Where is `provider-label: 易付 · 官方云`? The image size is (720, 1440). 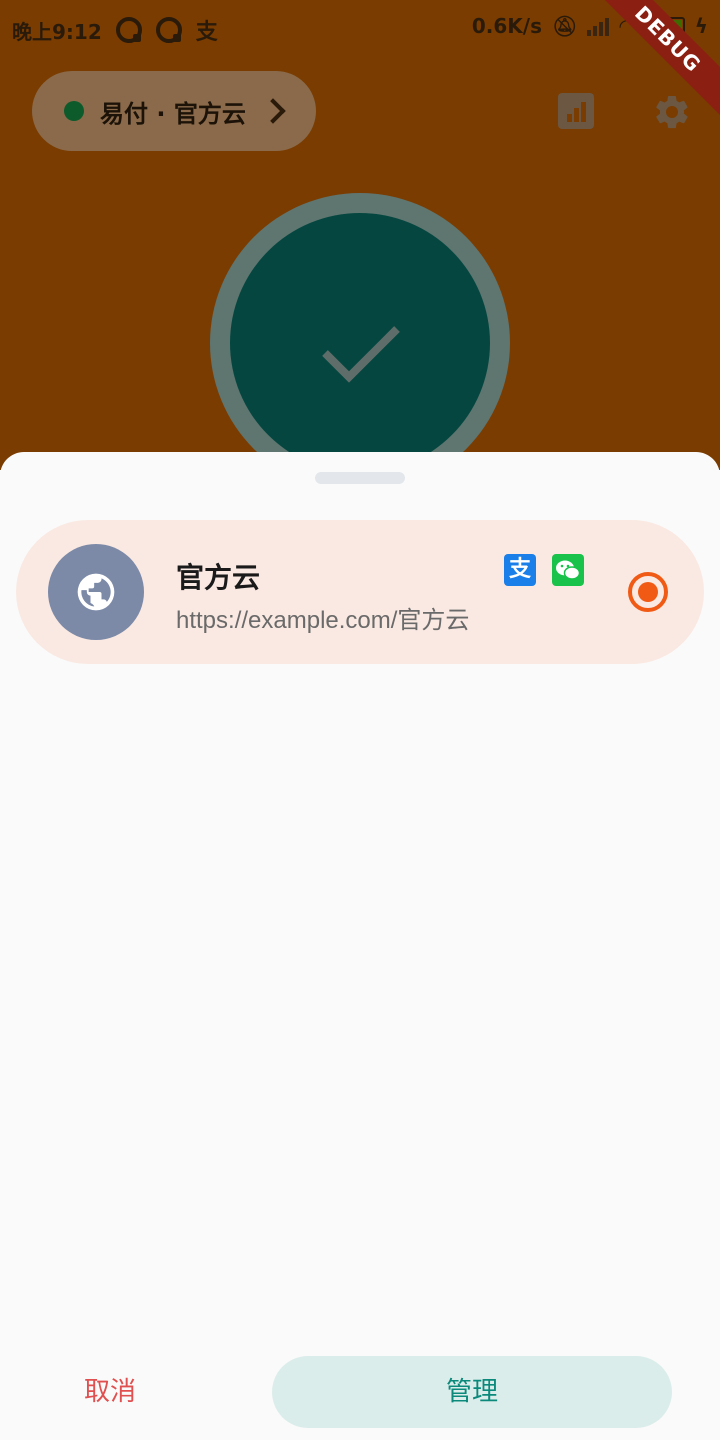 provider-label: 易付 · 官方云 is located at coordinates (173, 113).